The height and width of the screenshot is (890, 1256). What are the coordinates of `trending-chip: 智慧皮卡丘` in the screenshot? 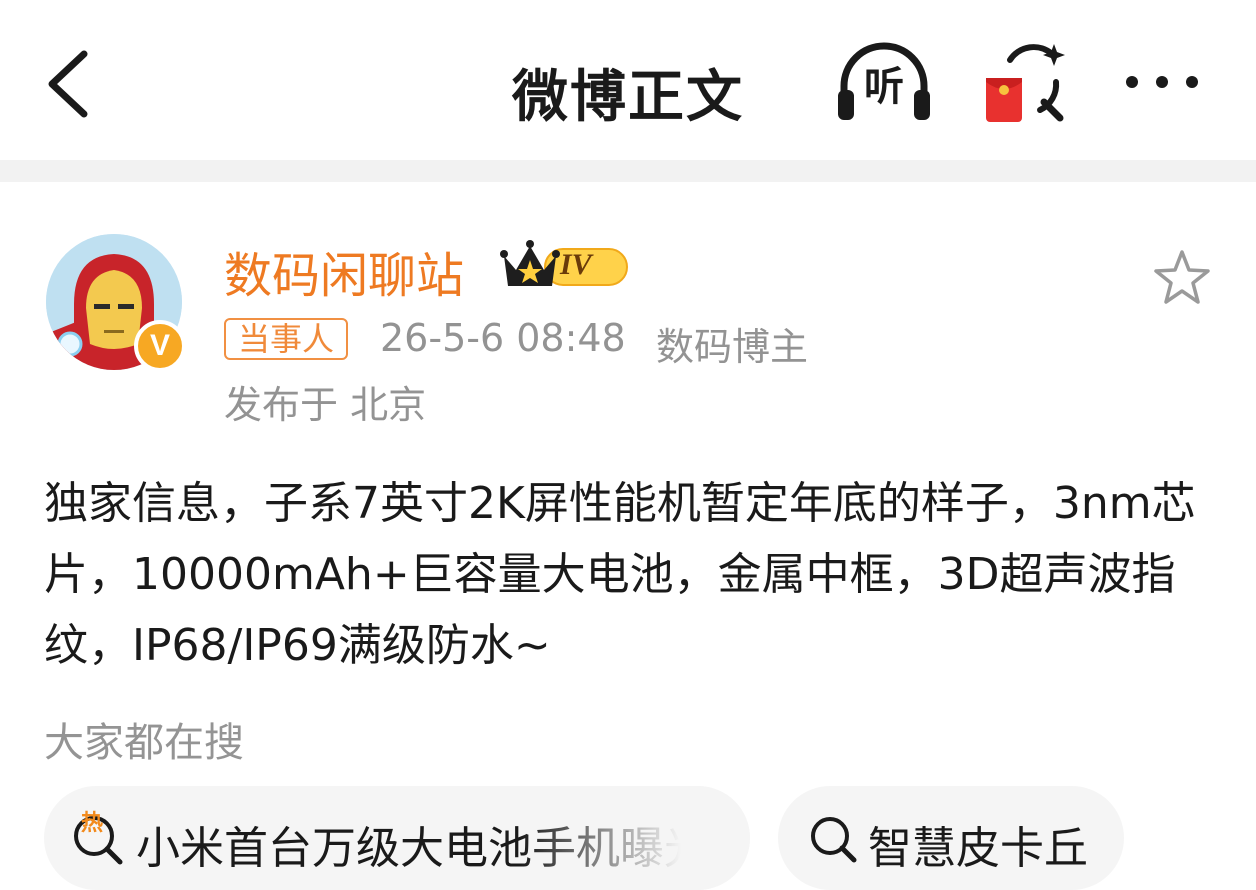 It's located at (951, 838).